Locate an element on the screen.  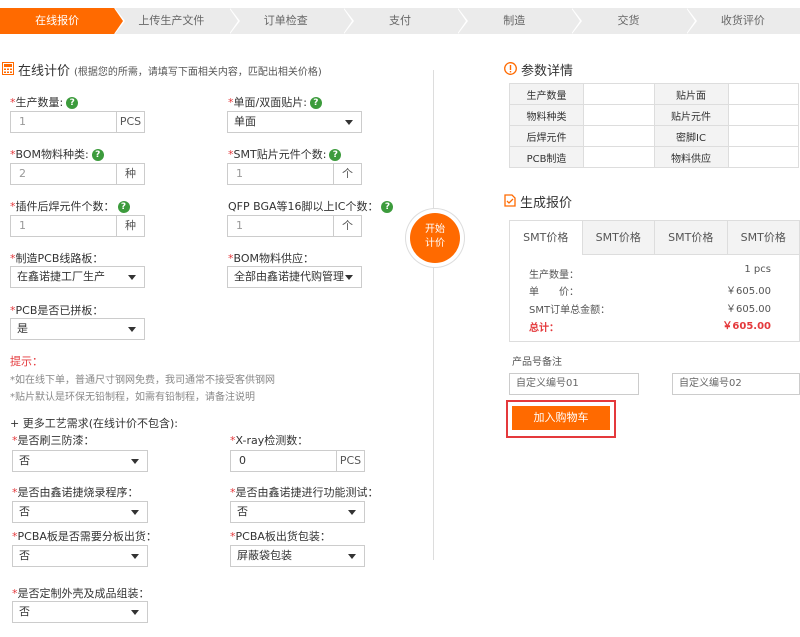
step-delivery: 交货 is located at coordinates (634, 21).